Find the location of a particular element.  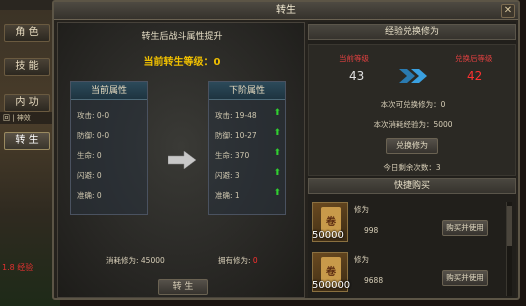

shop-item: 卷 50000 修为 998 购买并使用 is located at coordinates (412, 226).